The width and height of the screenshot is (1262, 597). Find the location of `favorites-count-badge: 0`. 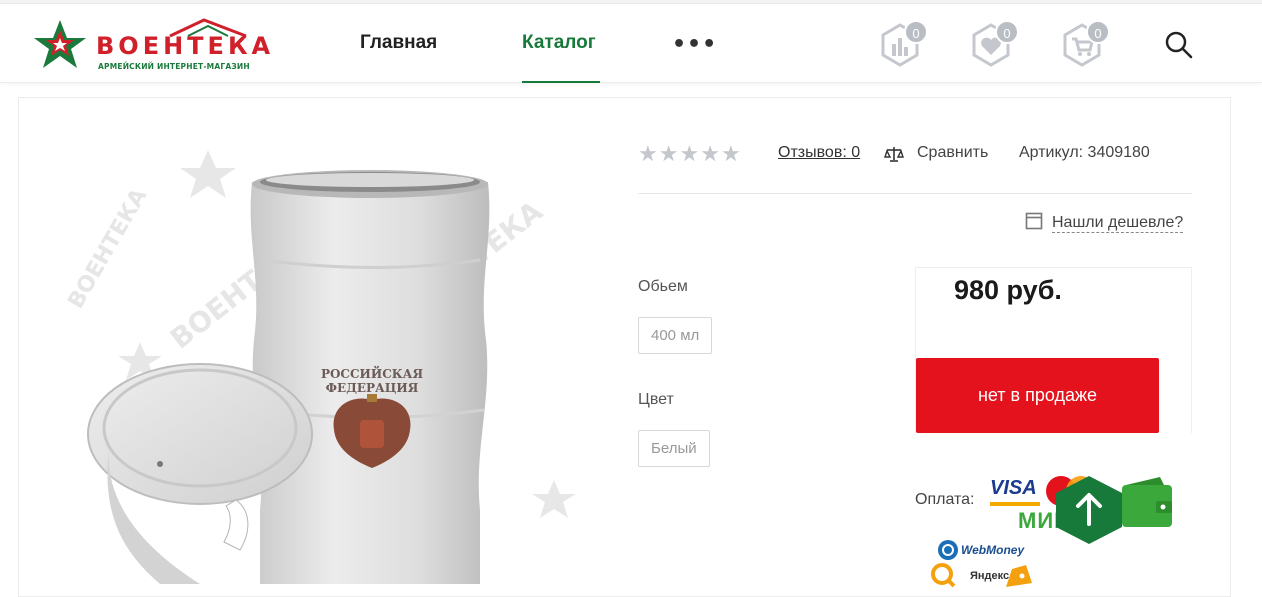

favorites-count-badge: 0 is located at coordinates (1007, 32).